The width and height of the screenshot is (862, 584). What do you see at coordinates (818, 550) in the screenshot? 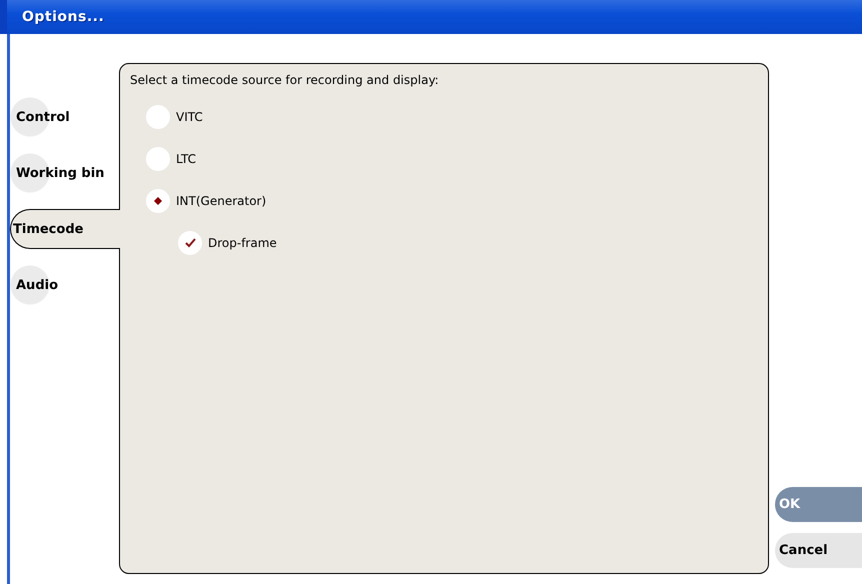
I see `cancel-button: Cancel` at bounding box center [818, 550].